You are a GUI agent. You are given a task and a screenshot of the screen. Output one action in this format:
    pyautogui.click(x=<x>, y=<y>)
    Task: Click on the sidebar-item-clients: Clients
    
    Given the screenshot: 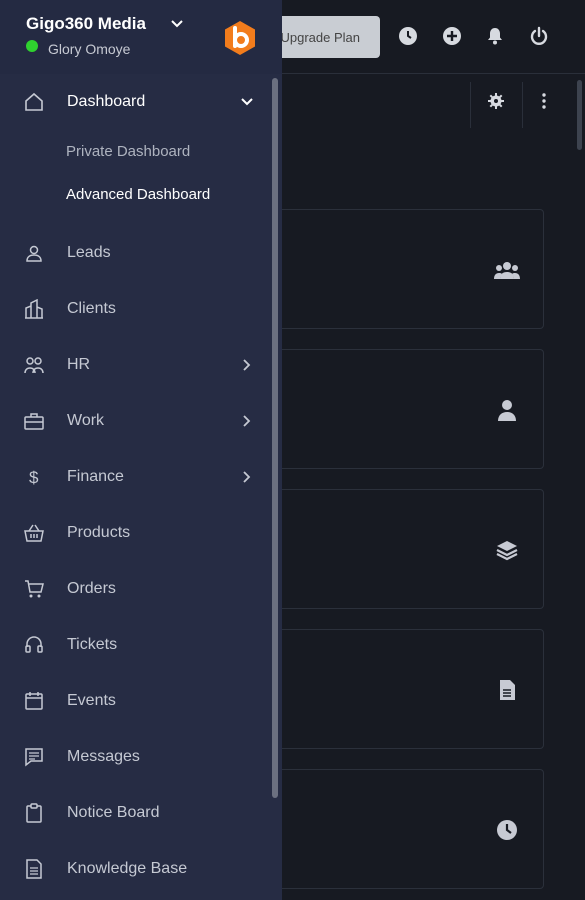 What is the action you would take?
    pyautogui.click(x=136, y=309)
    